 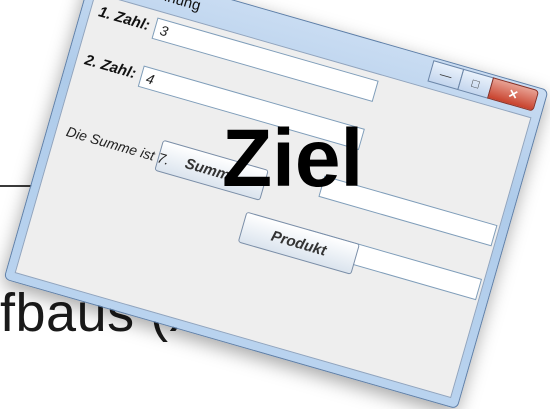 What do you see at coordinates (298, 243) in the screenshot?
I see `product-button: Produkt` at bounding box center [298, 243].